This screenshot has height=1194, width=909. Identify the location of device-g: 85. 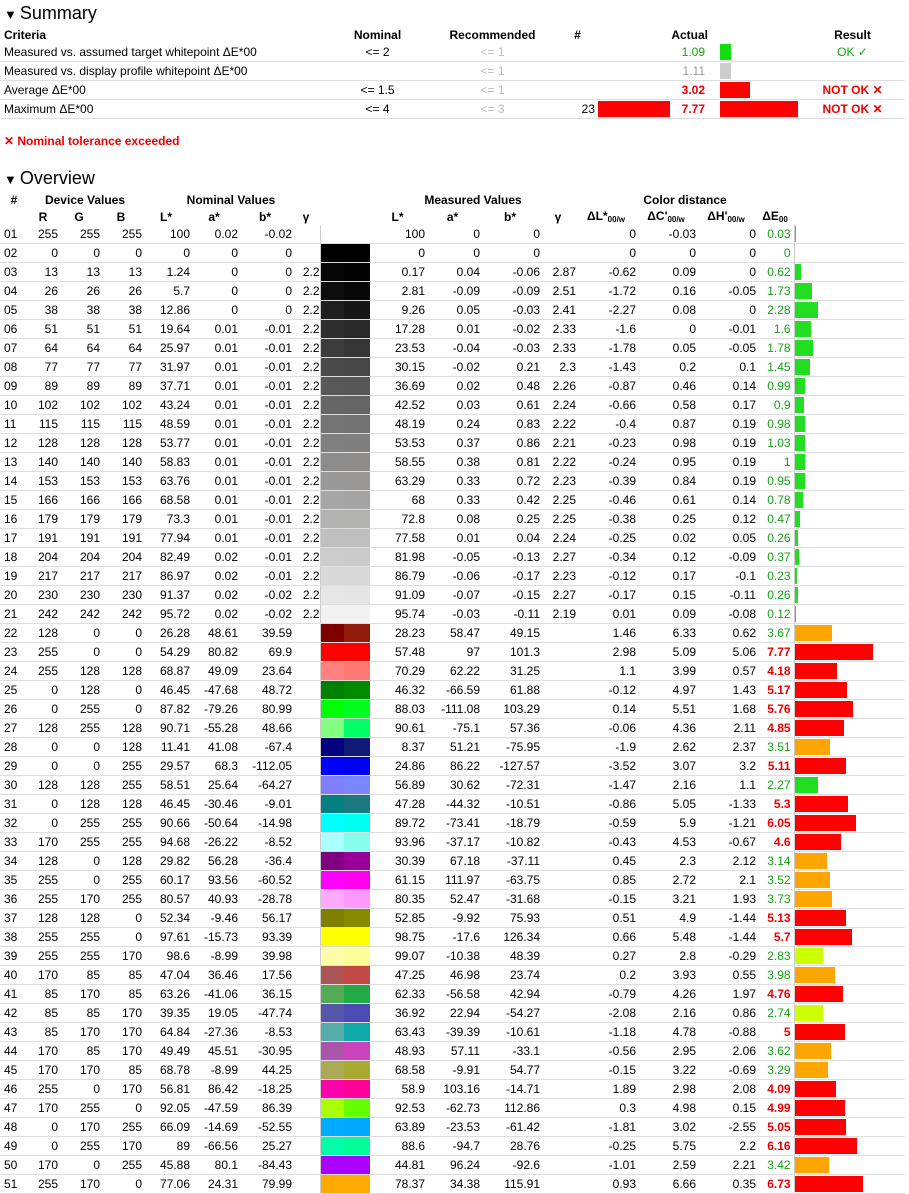
(79, 1051).